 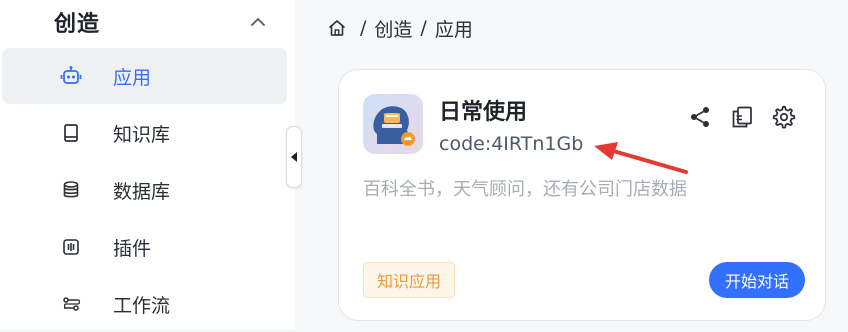 What do you see at coordinates (132, 77) in the screenshot?
I see `sidebar-item-label: 应用` at bounding box center [132, 77].